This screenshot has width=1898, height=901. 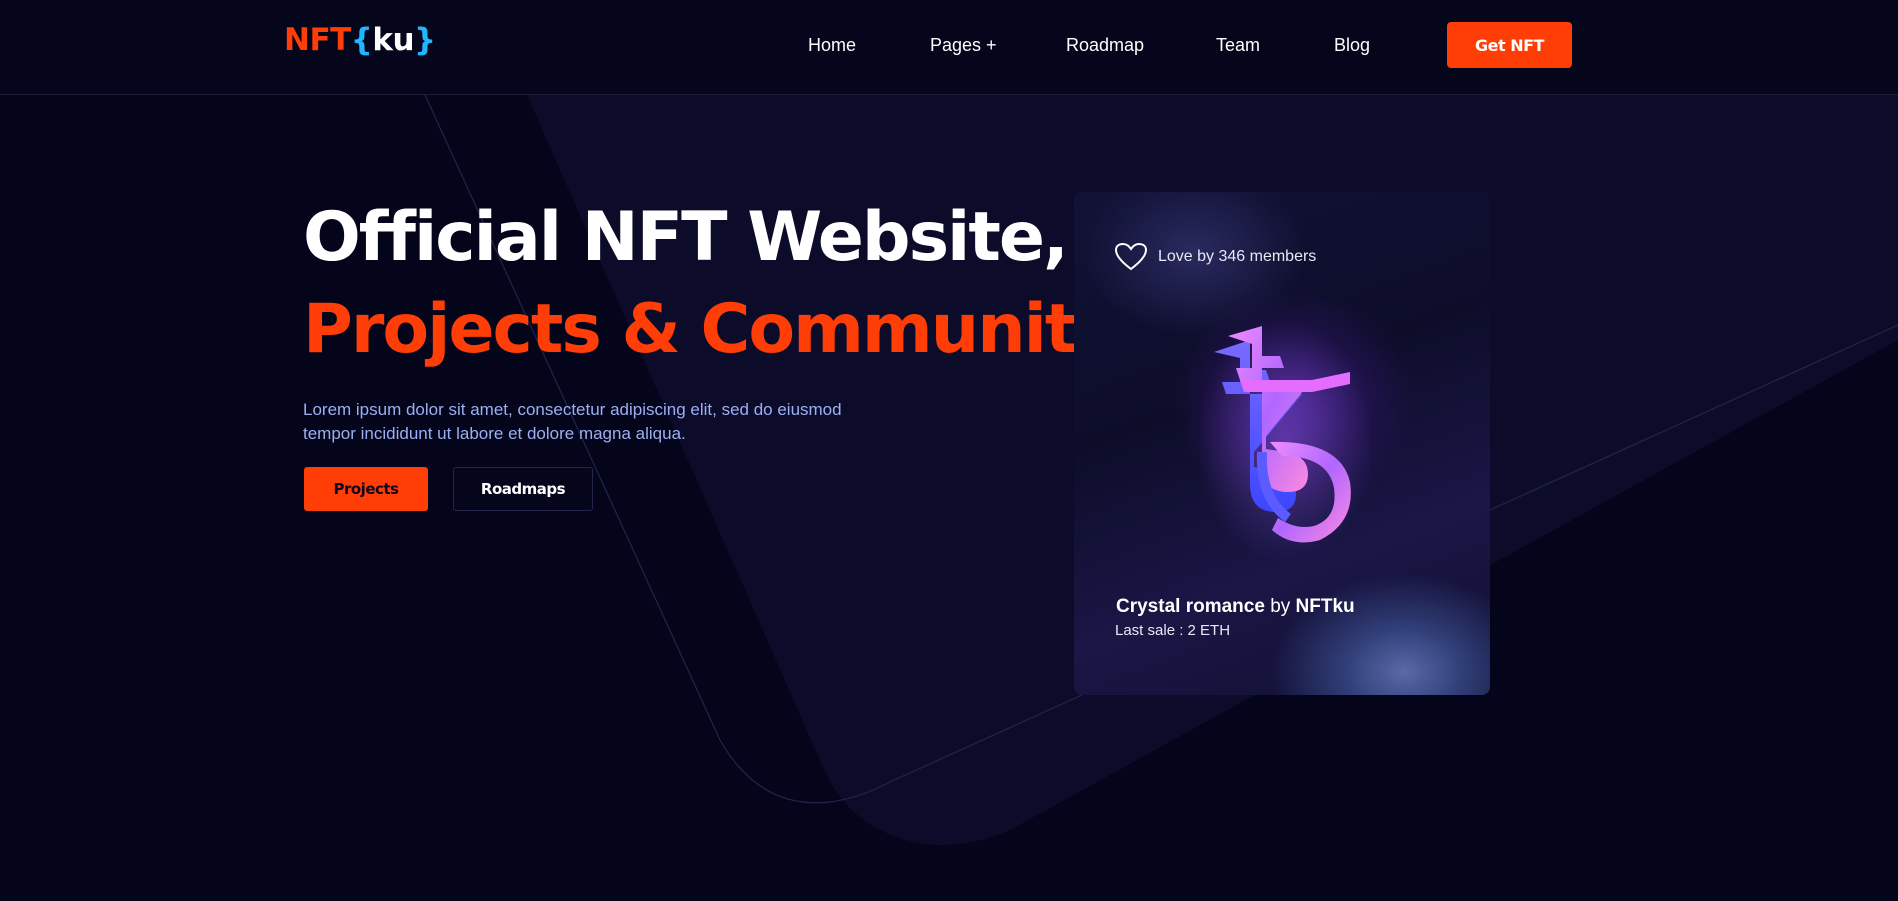 What do you see at coordinates (686, 237) in the screenshot?
I see `hero-title-line1: Official NFT Website,` at bounding box center [686, 237].